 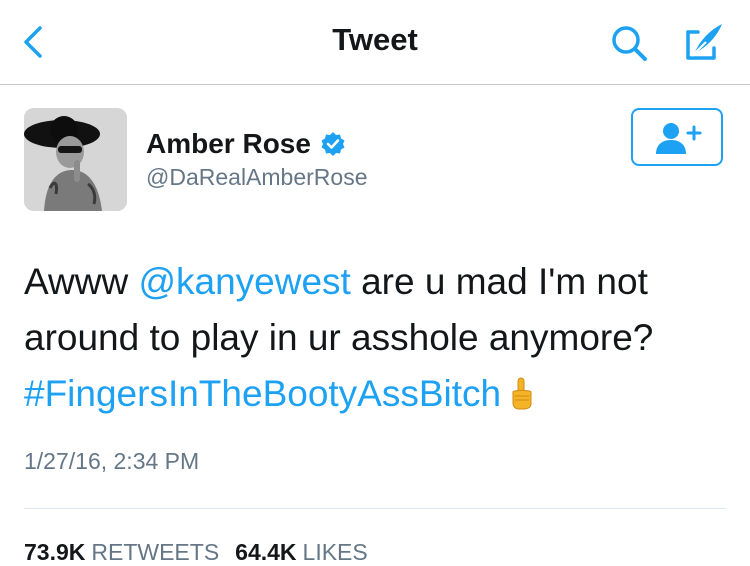 I want to click on display-name: Amber Rose, so click(x=228, y=144).